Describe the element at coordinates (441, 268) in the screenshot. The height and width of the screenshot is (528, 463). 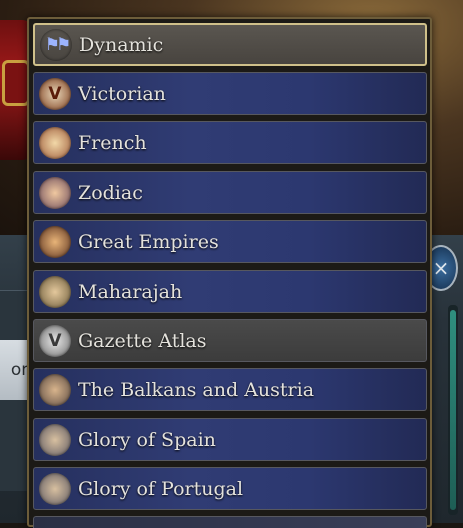
I see `close-icon: ×` at that location.